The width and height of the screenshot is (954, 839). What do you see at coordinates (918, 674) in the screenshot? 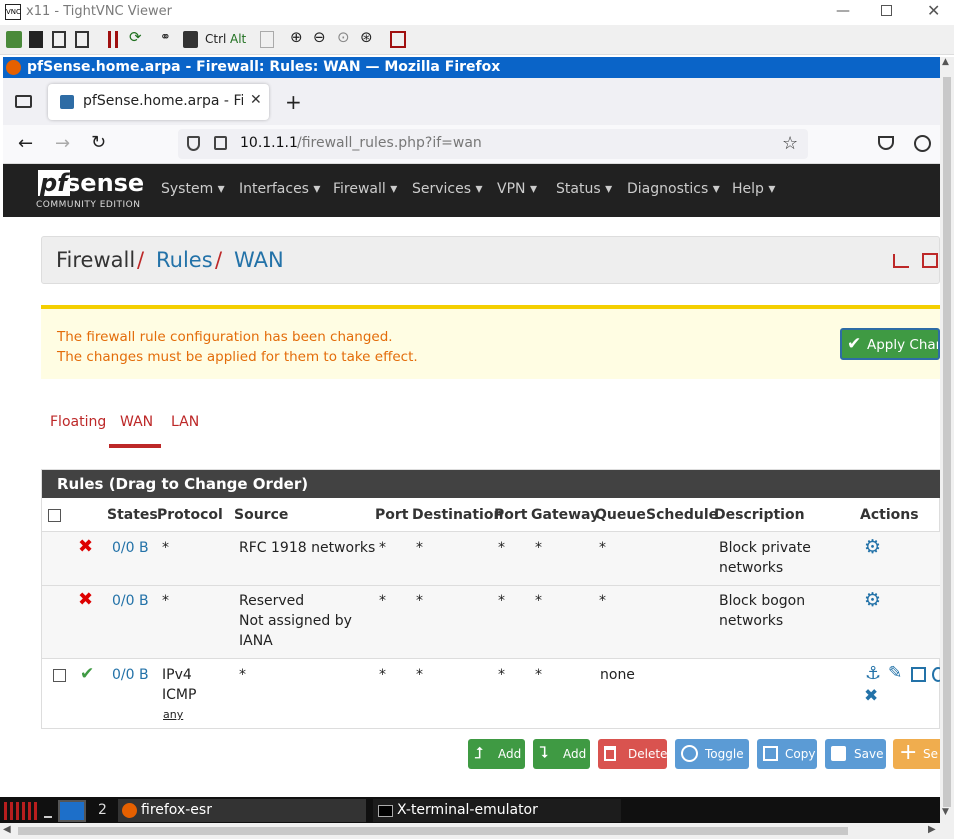
I see `copy-icon` at bounding box center [918, 674].